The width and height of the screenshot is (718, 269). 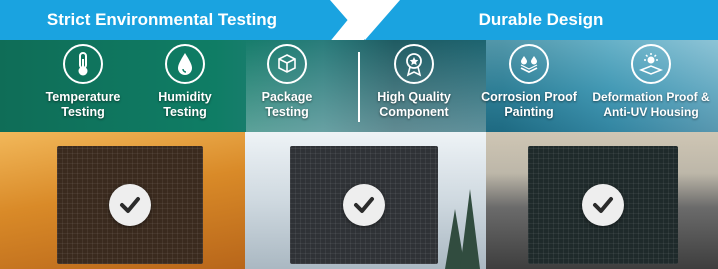 I want to click on feature-corrosion: Corrosion Proof Painting, so click(x=529, y=82).